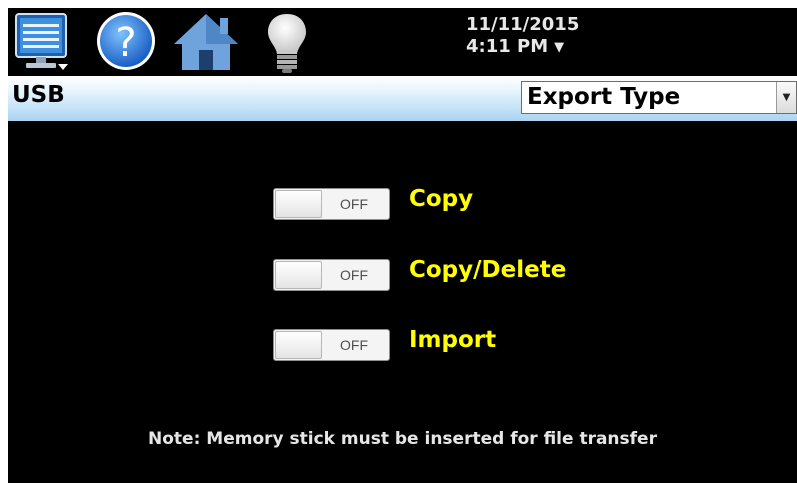  Describe the element at coordinates (38, 95) in the screenshot. I see `page-title: USB` at that location.